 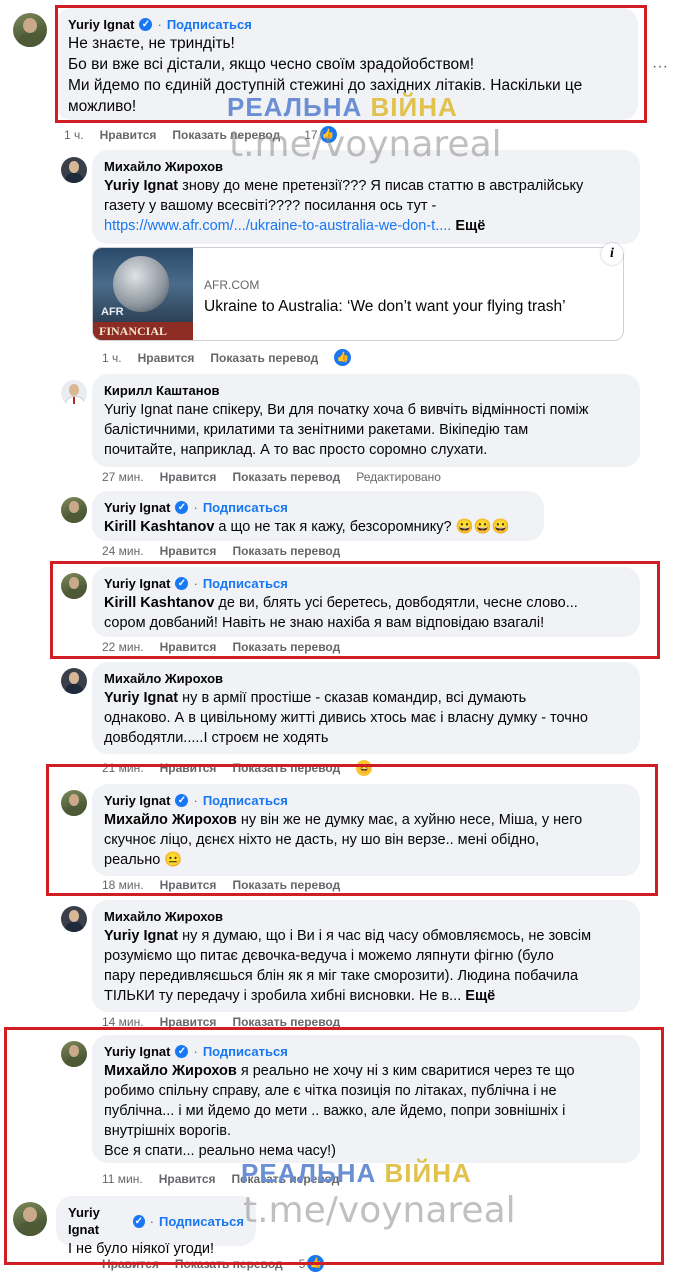 I want to click on comment-time: 18 мин., so click(x=123, y=885).